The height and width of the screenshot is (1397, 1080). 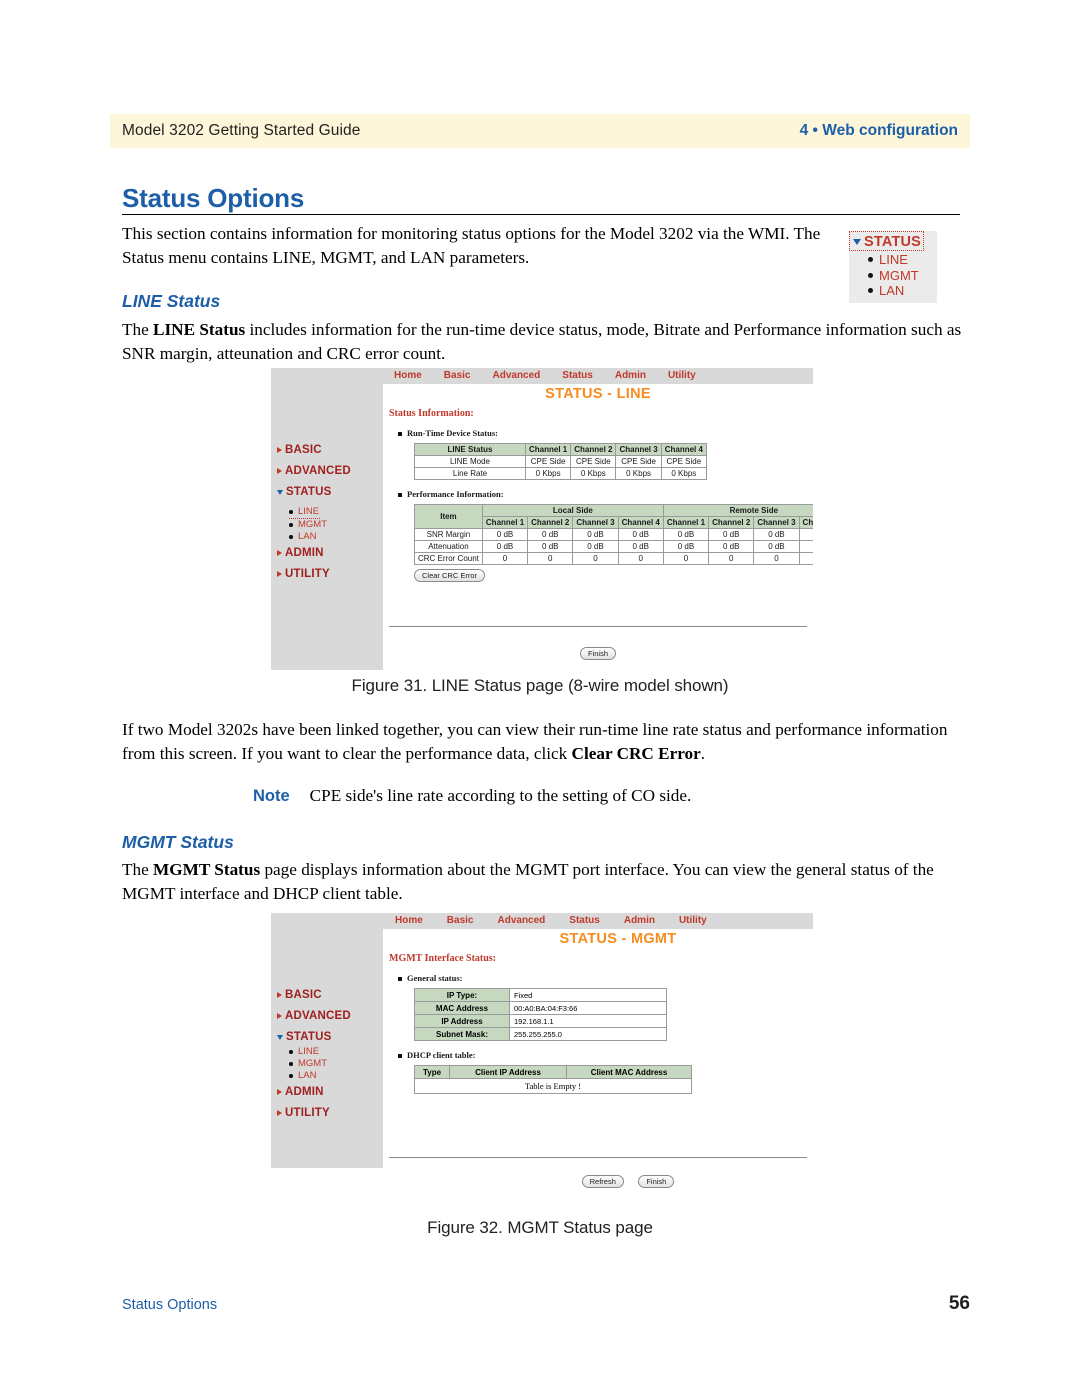 What do you see at coordinates (878, 130) in the screenshot?
I see `header-chapter-title: 4 • Web configuration` at bounding box center [878, 130].